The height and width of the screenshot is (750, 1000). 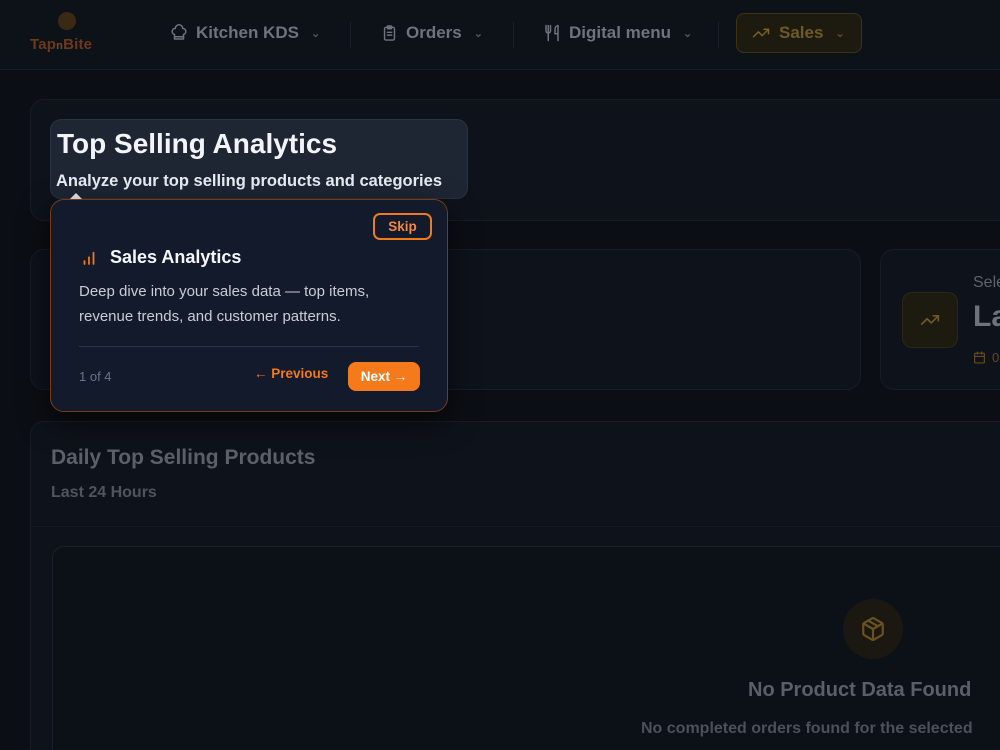 I want to click on selected-period-card: Sele La 0, so click(x=940, y=319).